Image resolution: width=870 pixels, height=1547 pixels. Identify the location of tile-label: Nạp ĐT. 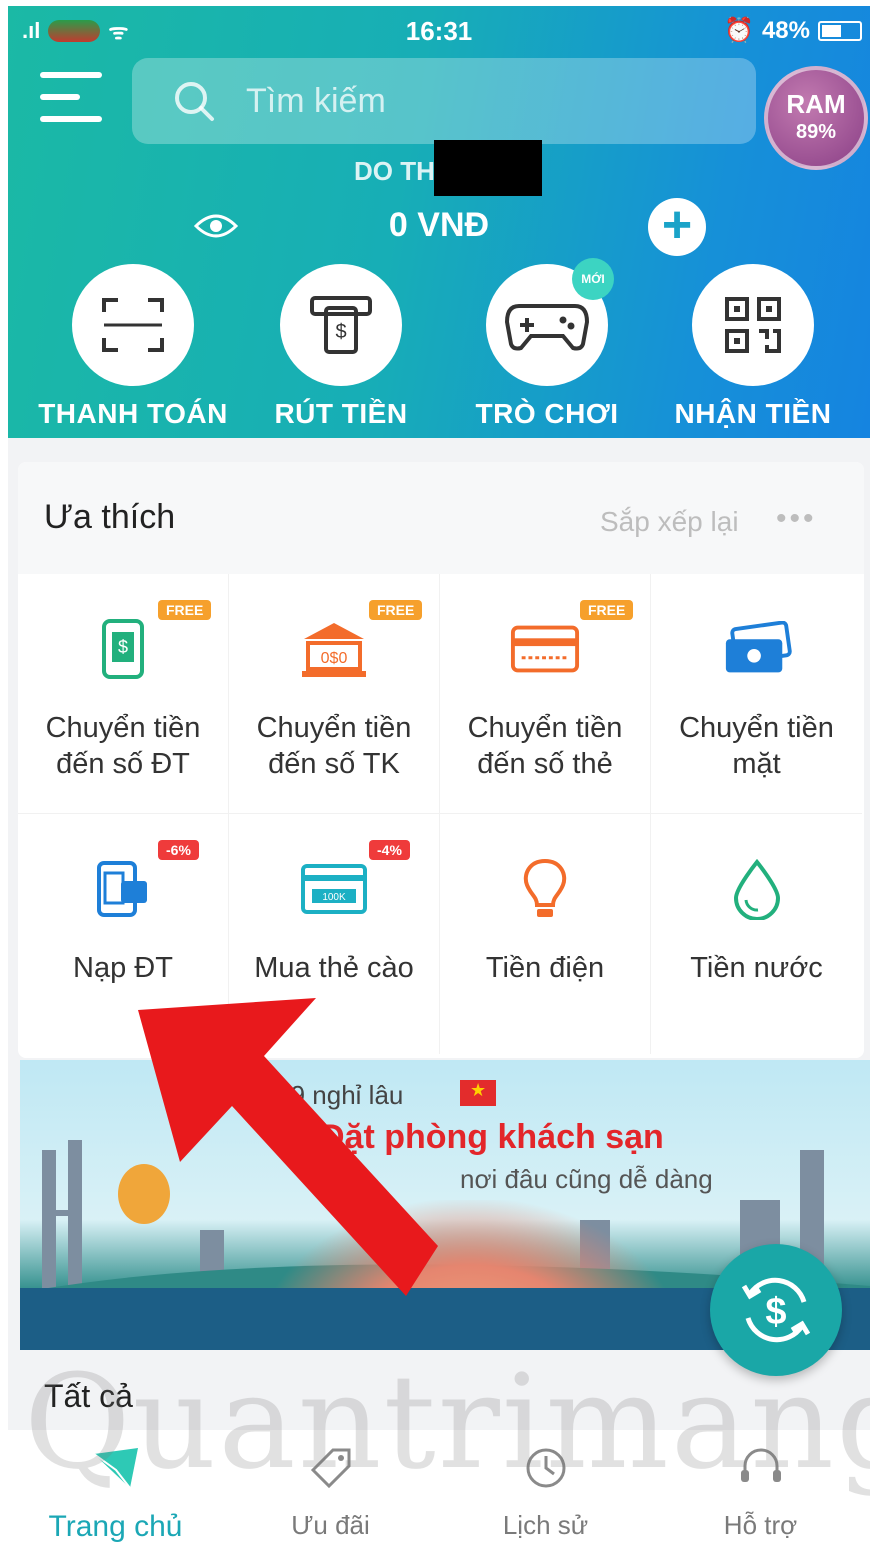
(123, 968).